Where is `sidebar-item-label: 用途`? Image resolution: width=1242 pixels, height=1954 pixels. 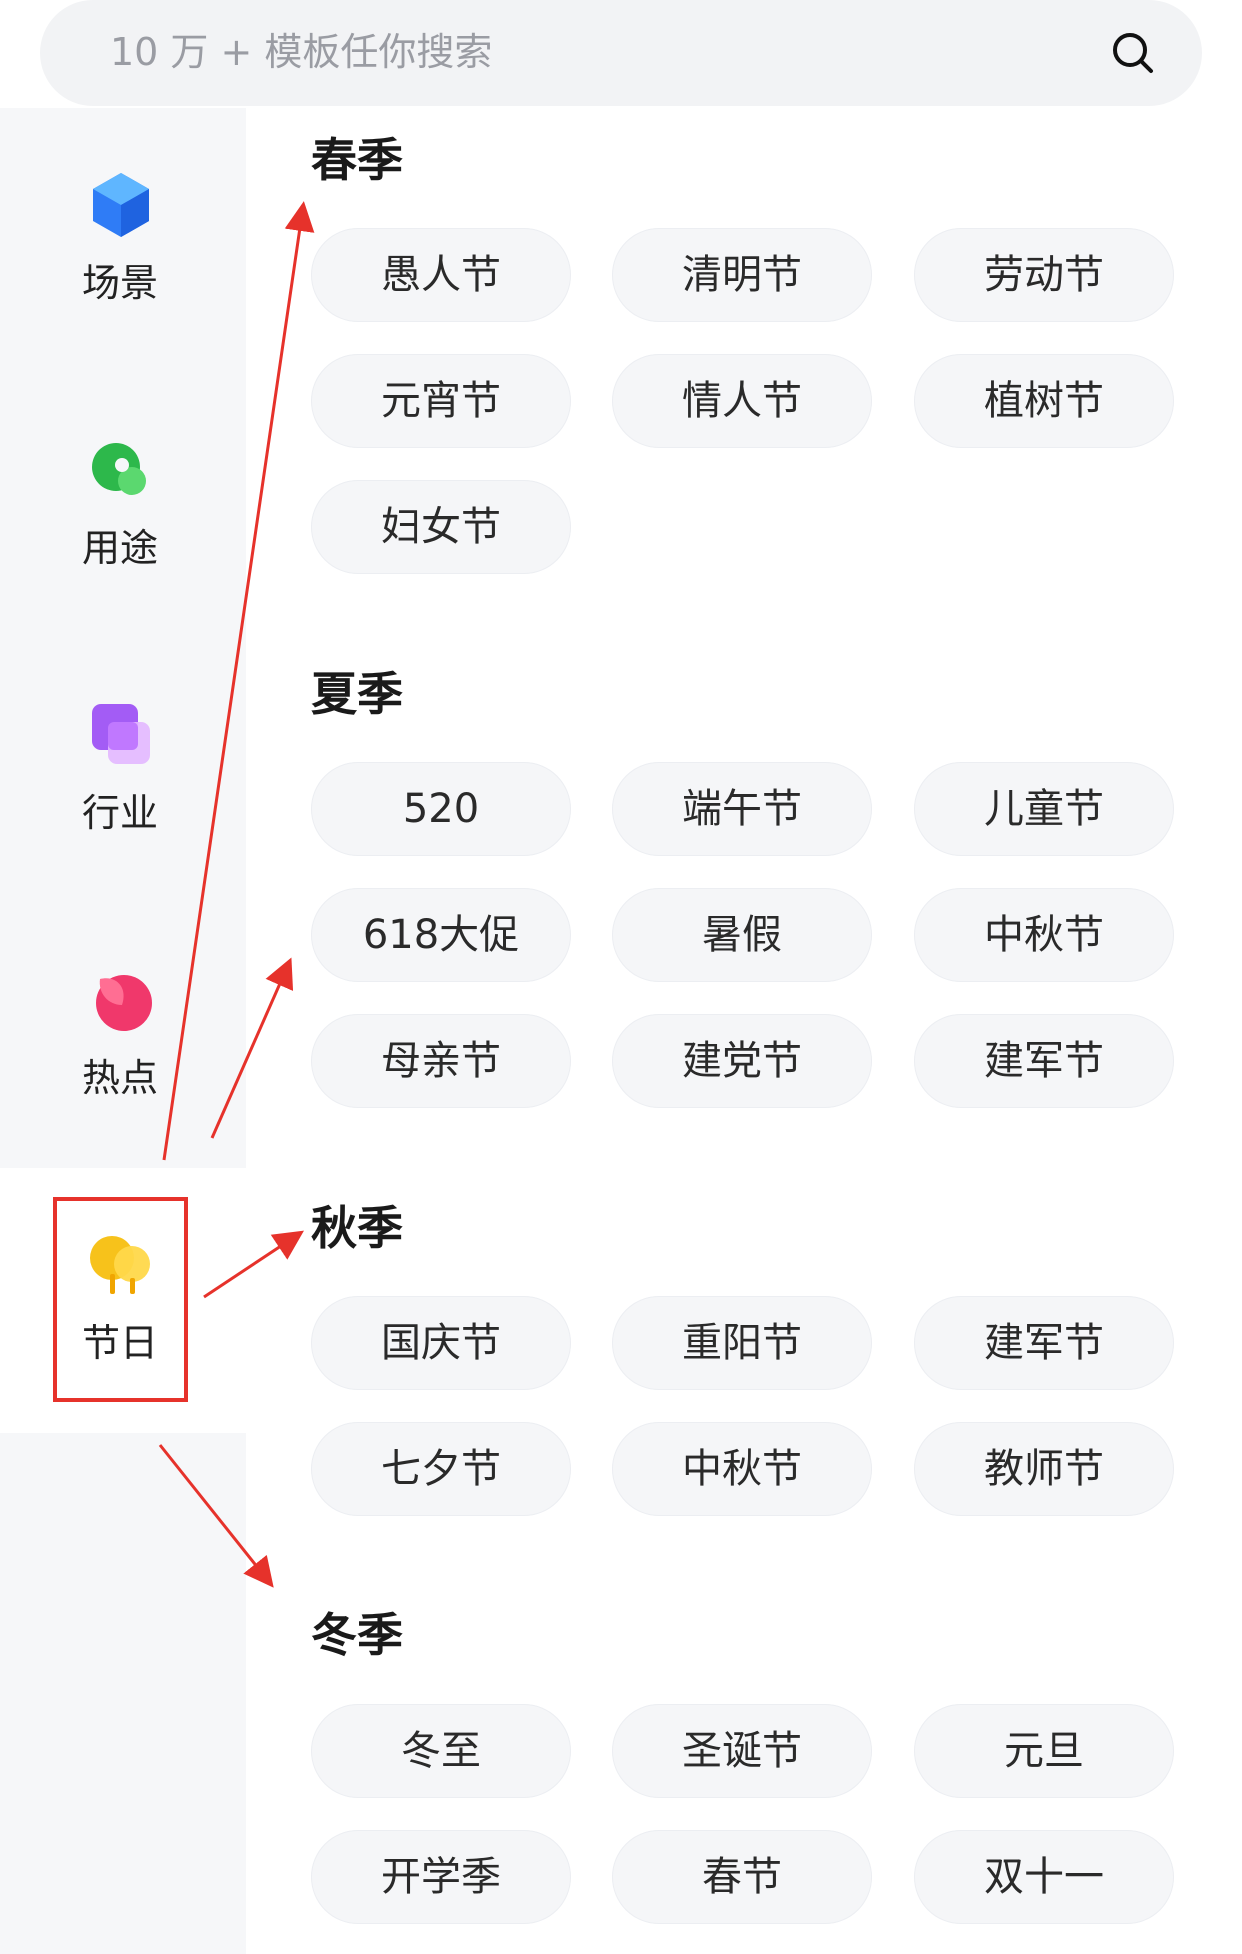
sidebar-item-label: 用途 is located at coordinates (119, 548).